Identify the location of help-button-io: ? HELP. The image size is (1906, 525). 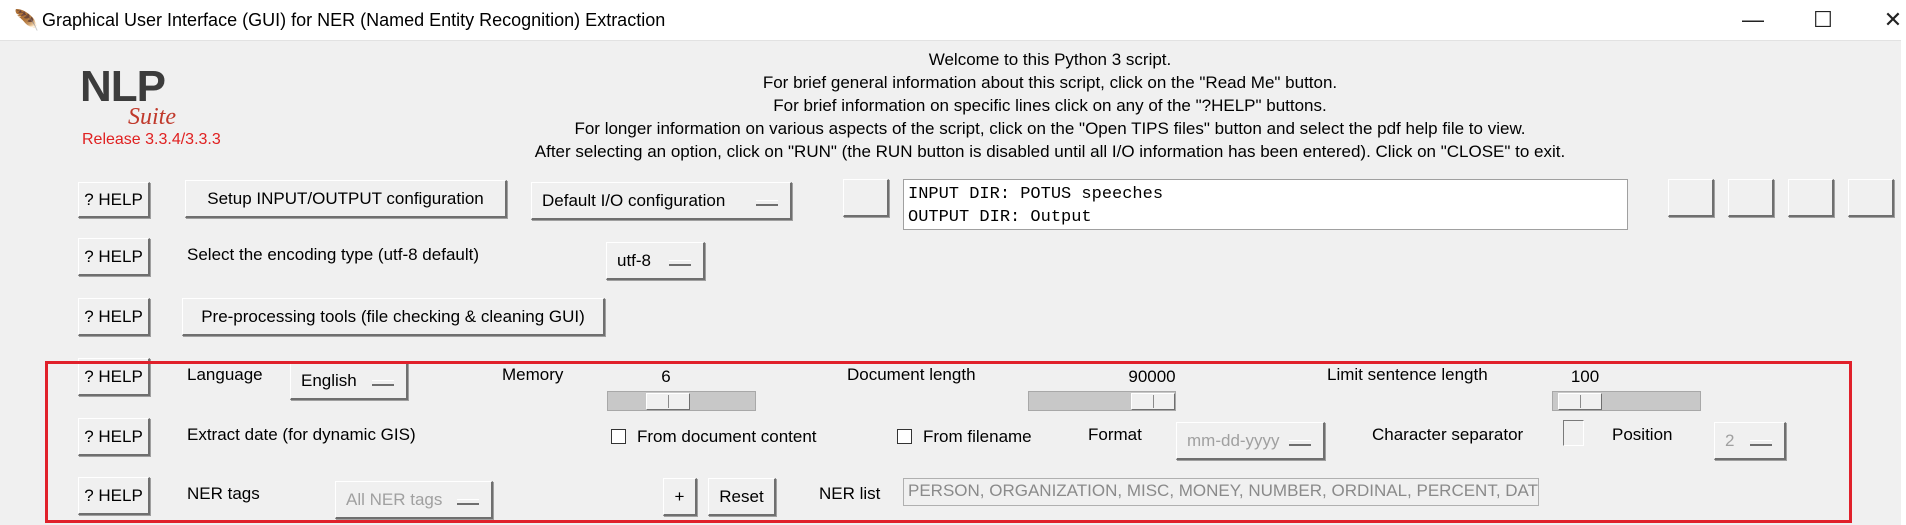
(114, 200).